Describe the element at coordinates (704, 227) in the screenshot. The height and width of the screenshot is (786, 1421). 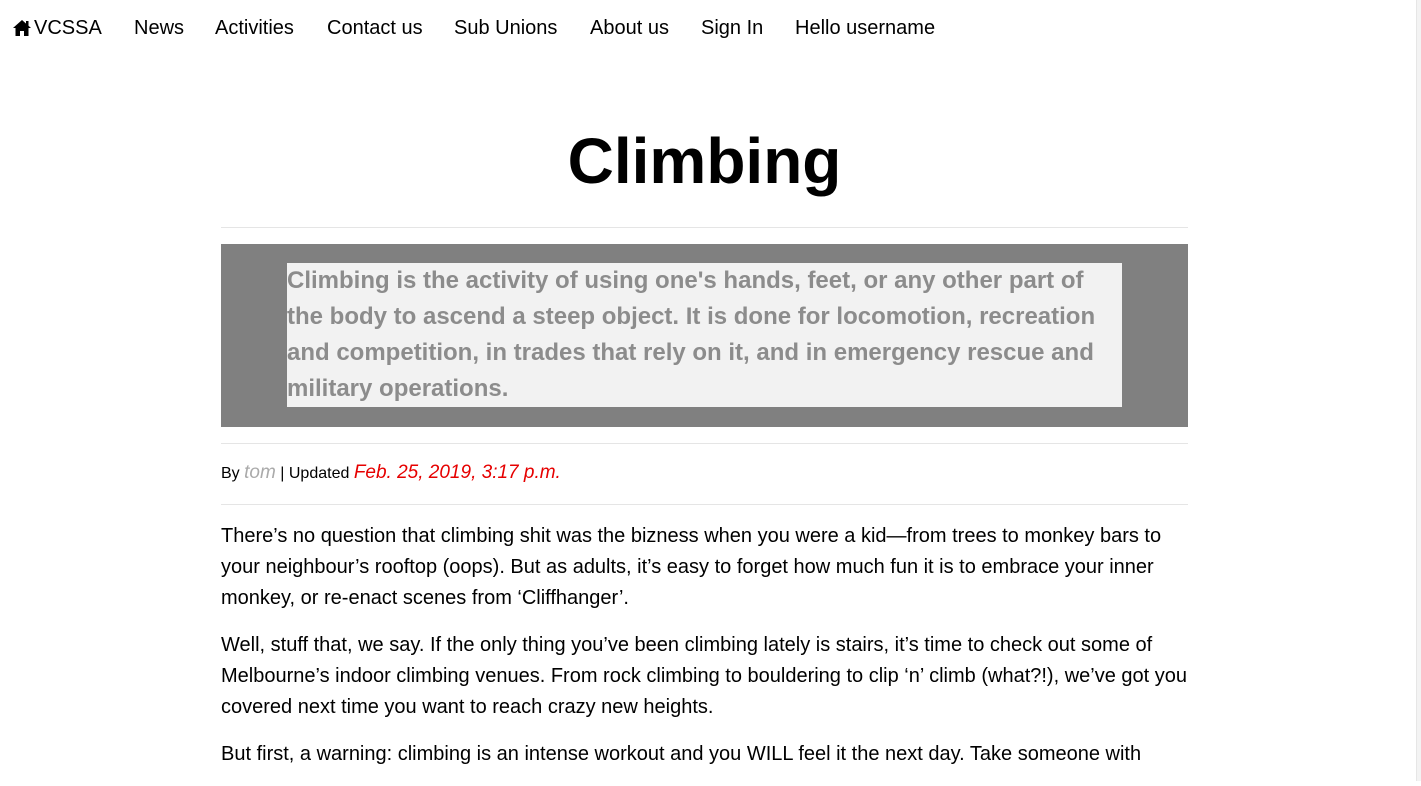
I see `title-divider` at that location.